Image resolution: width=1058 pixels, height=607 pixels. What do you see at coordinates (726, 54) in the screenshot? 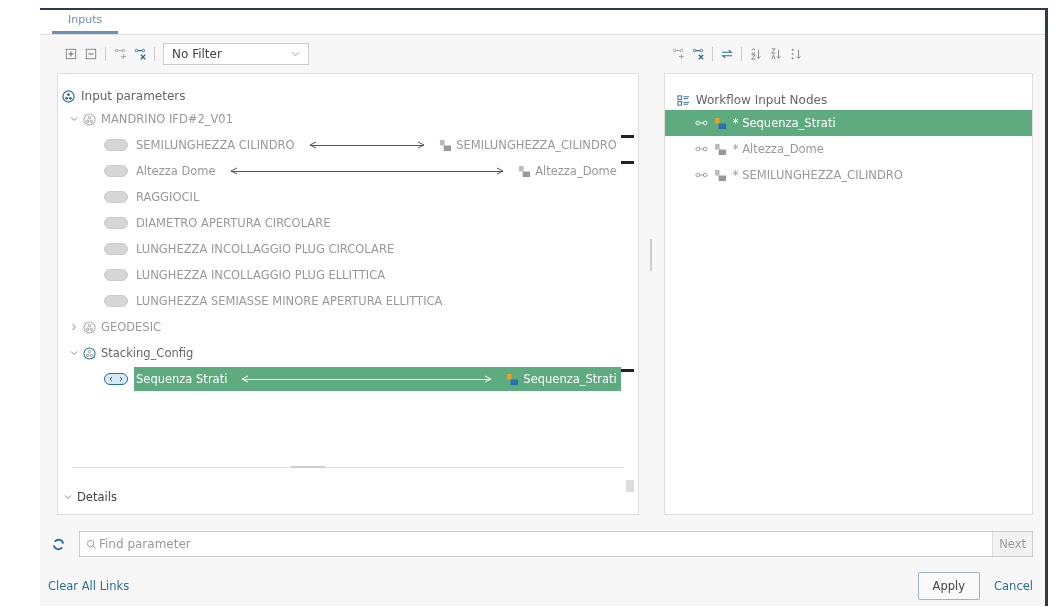
I see `swap-icon` at bounding box center [726, 54].